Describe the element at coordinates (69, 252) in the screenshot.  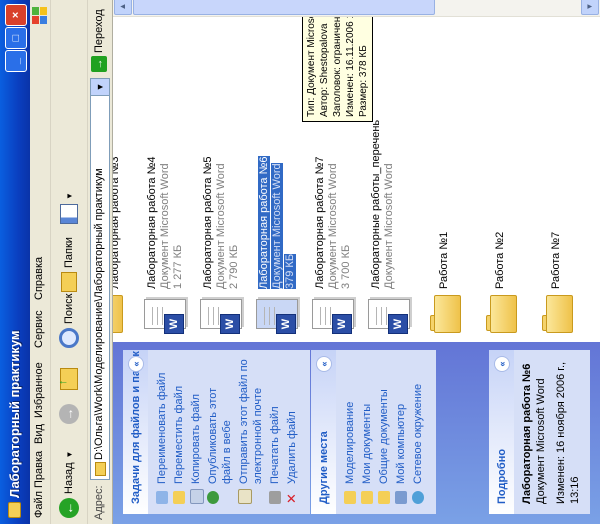
I see `folders-label: Папки` at that location.